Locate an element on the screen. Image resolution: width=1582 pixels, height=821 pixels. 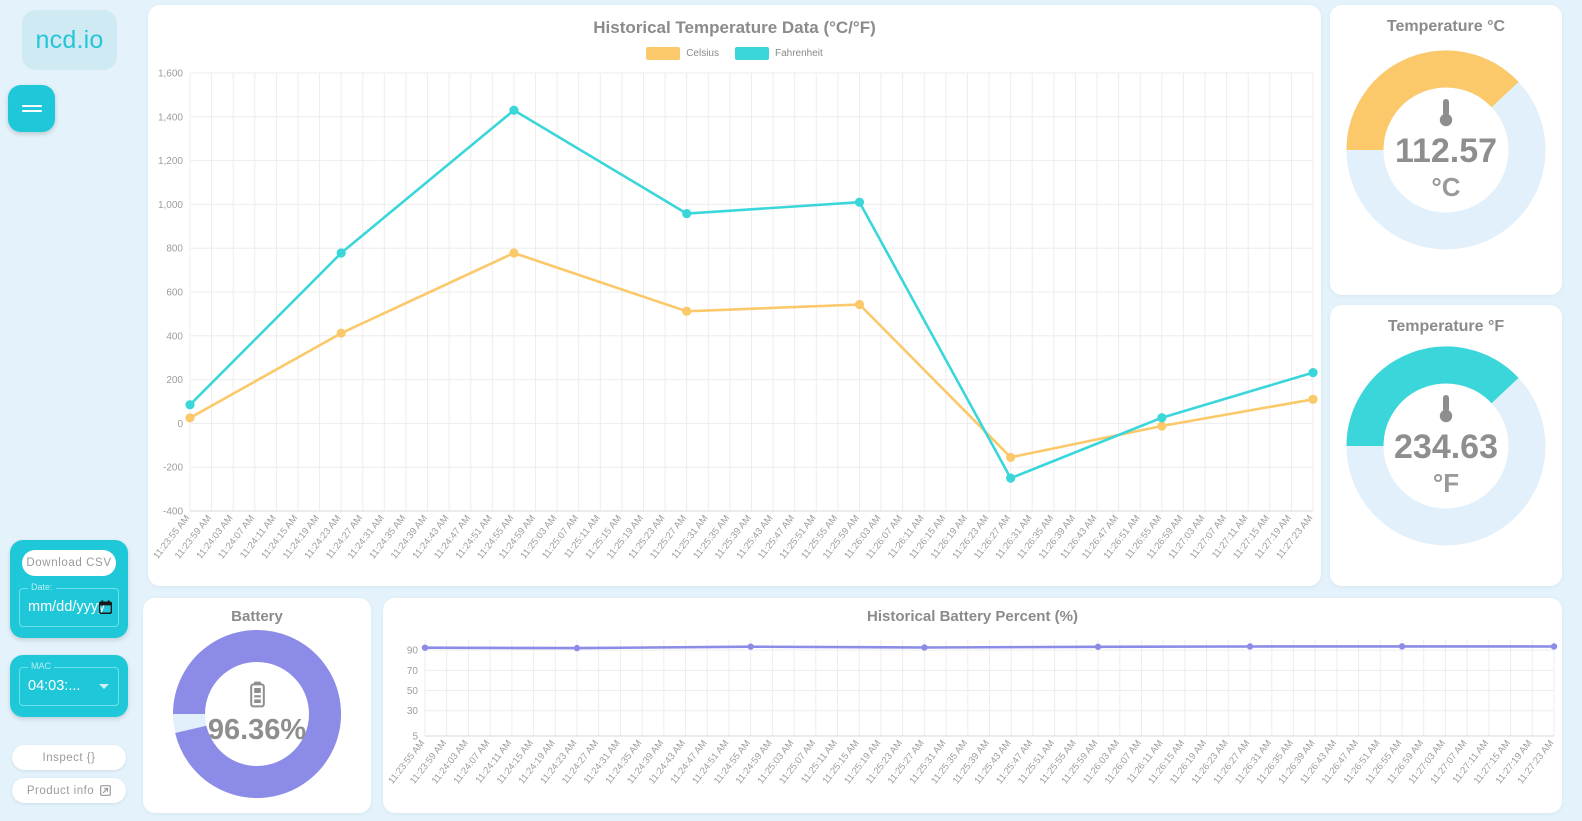
product-info-button: Product info is located at coordinates (69, 790).